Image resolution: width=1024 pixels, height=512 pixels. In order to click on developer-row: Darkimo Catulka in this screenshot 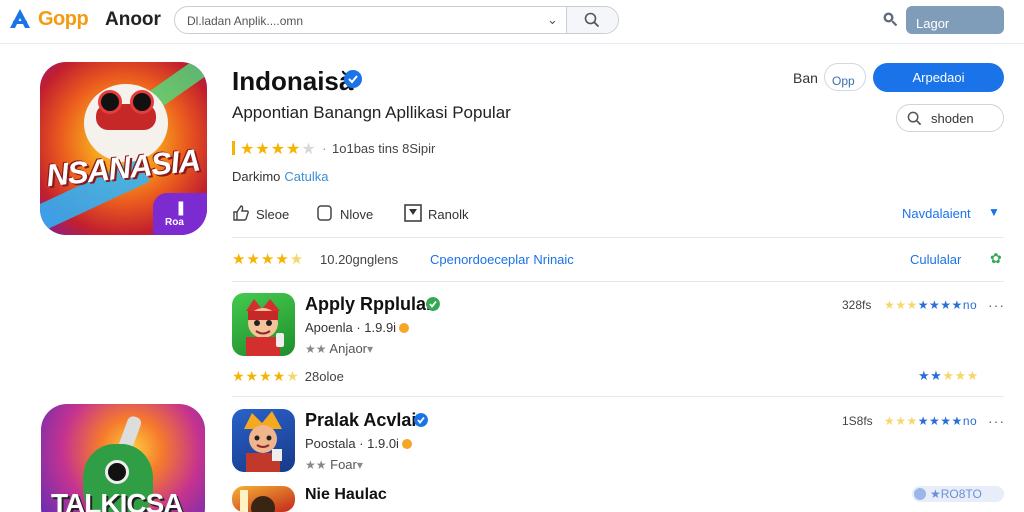, I will do `click(280, 176)`.